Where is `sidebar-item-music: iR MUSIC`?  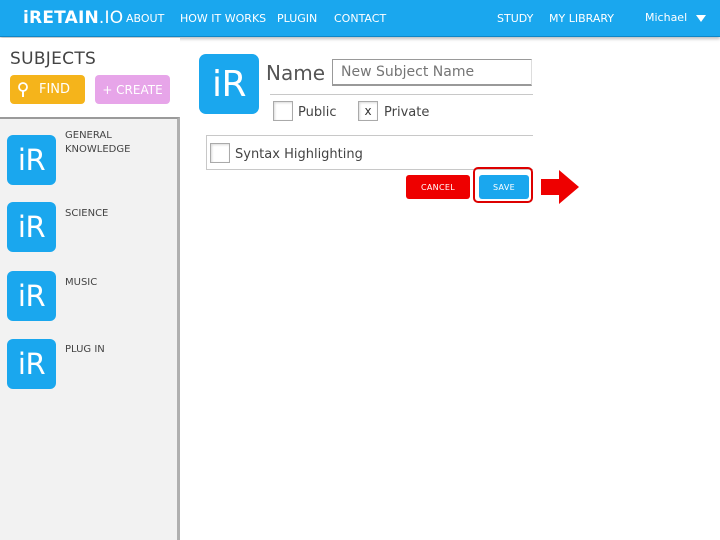 sidebar-item-music: iR MUSIC is located at coordinates (88, 297).